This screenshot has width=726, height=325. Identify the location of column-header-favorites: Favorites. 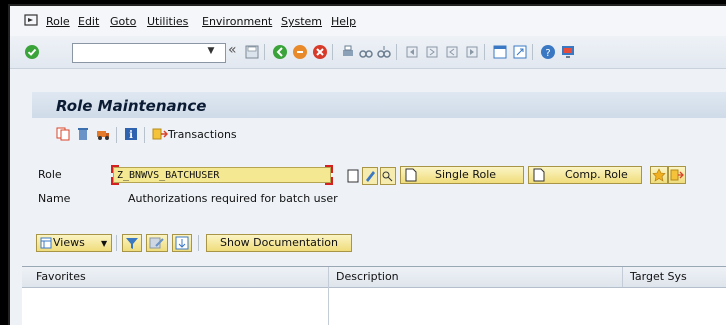
(61, 276).